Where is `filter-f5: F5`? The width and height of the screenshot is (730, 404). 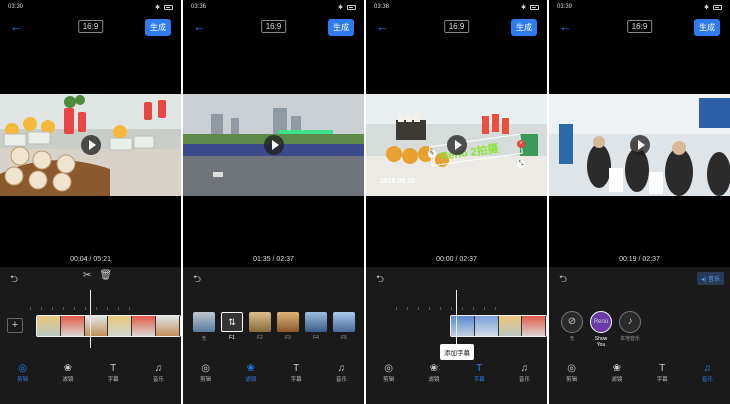 filter-f5: F5 is located at coordinates (344, 327).